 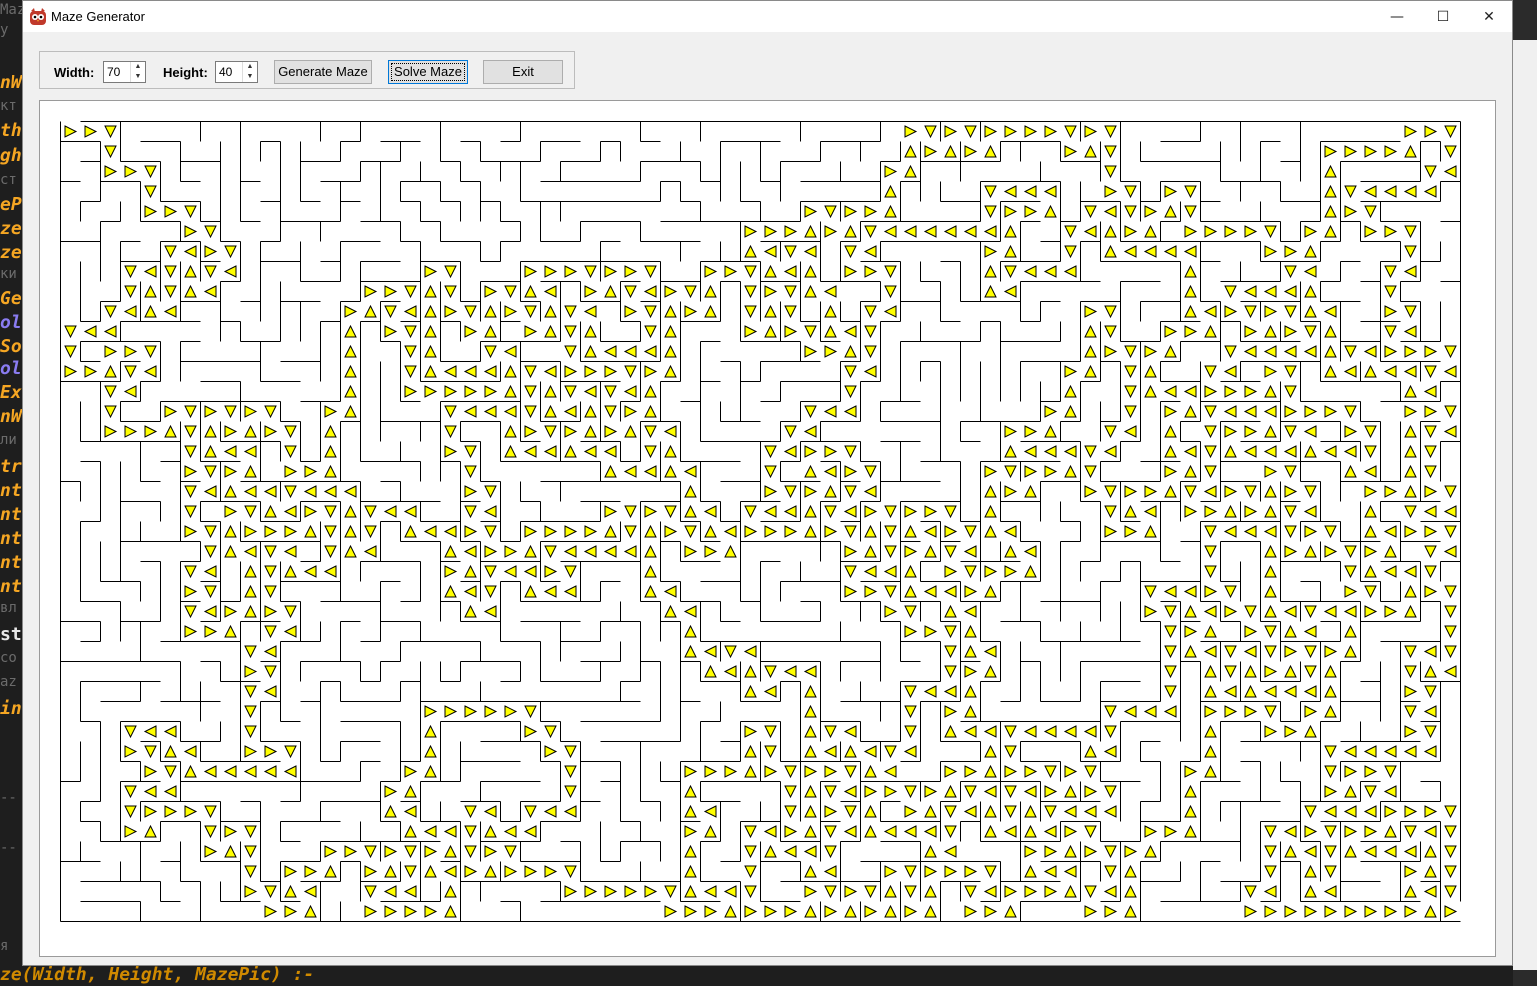 What do you see at coordinates (1397, 16) in the screenshot?
I see `minimize-button: —` at bounding box center [1397, 16].